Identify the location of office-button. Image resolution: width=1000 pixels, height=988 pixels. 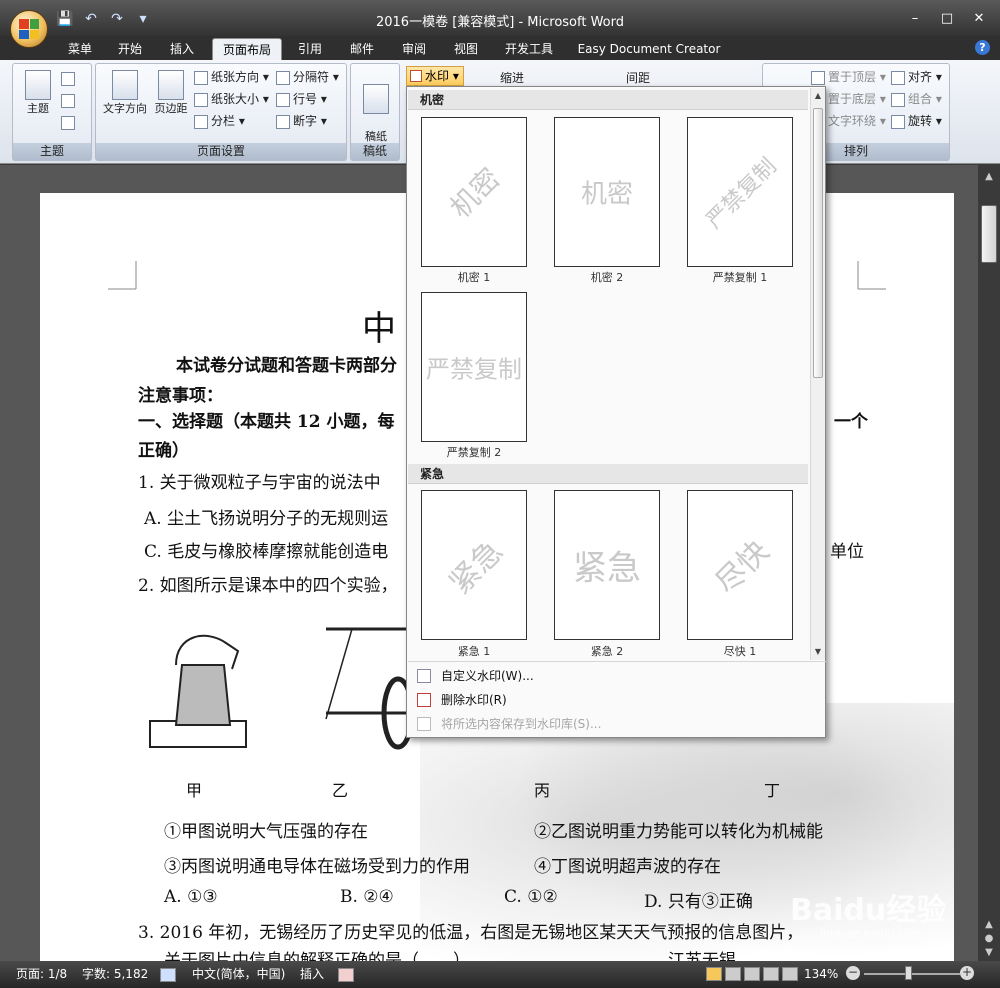
(29, 29).